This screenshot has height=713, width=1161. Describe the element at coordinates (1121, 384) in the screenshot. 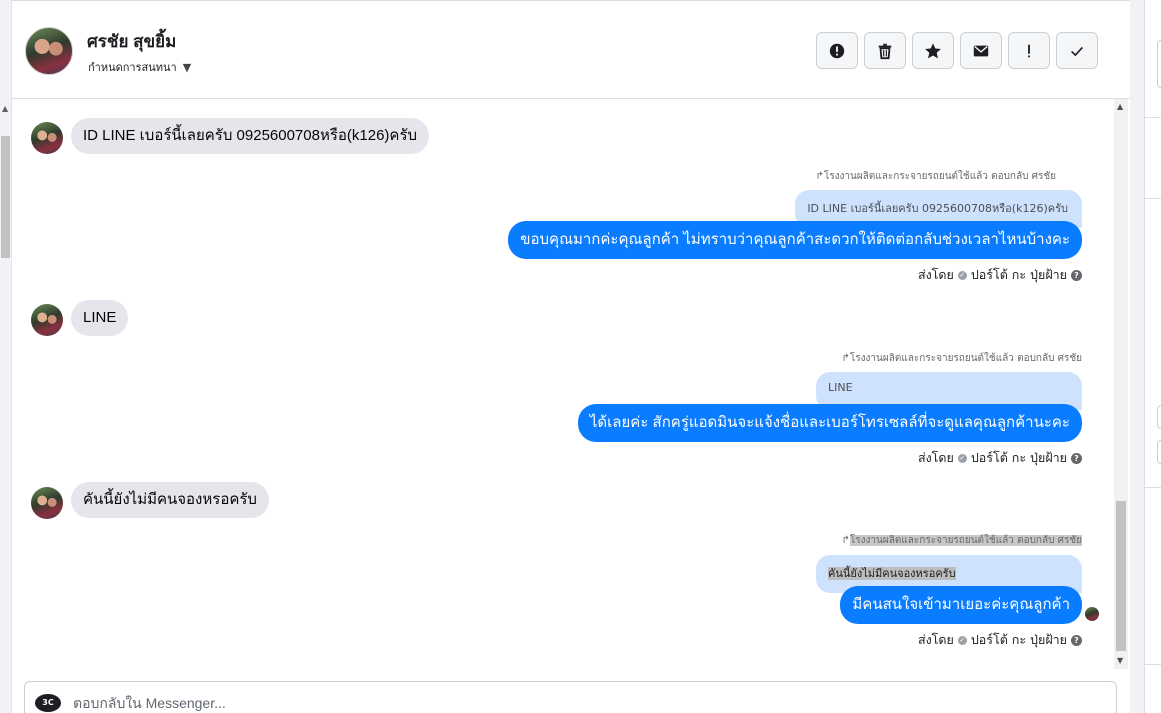

I see `thread-scrollbar: ▲ ▼` at that location.